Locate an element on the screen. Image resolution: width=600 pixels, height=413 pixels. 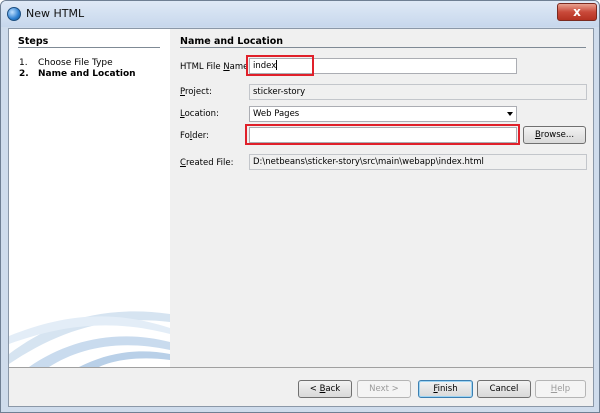
finish-button: Finish is located at coordinates (445, 389).